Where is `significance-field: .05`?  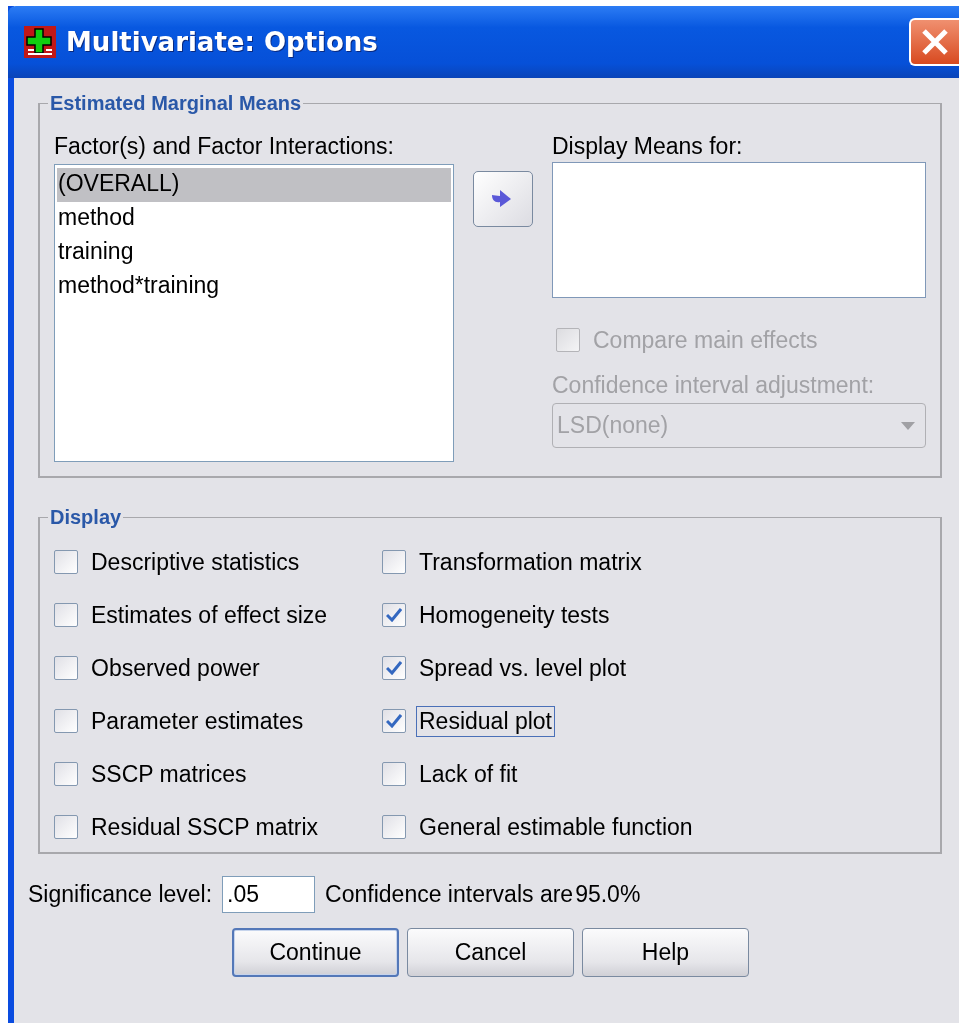
significance-field: .05 is located at coordinates (269, 894).